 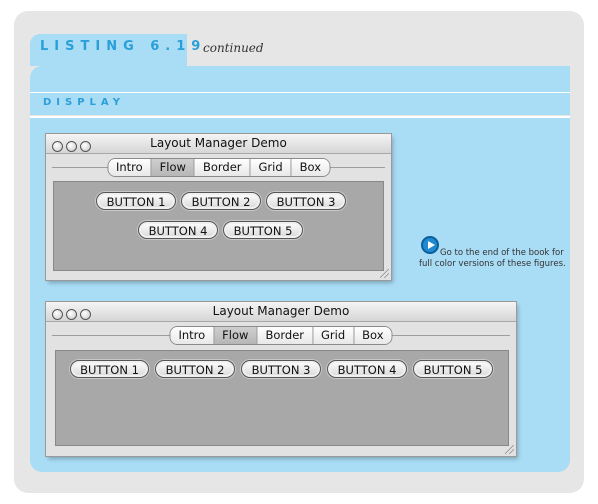 What do you see at coordinates (123, 46) in the screenshot?
I see `listing-label: LISTING 6.19` at bounding box center [123, 46].